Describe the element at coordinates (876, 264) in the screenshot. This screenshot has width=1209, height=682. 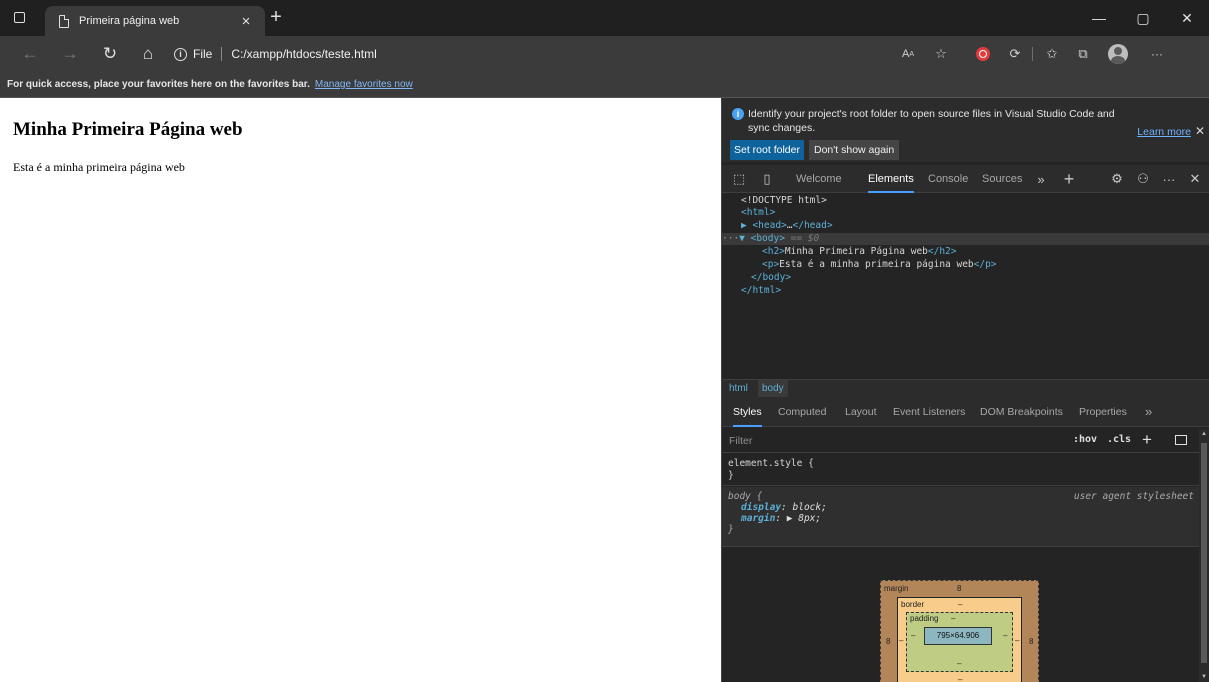
I see `p-text: Esta é a minha primeira página web` at that location.